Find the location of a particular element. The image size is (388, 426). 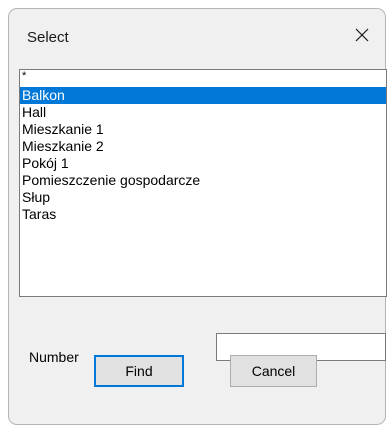

dialog-title: Select is located at coordinates (48, 37).